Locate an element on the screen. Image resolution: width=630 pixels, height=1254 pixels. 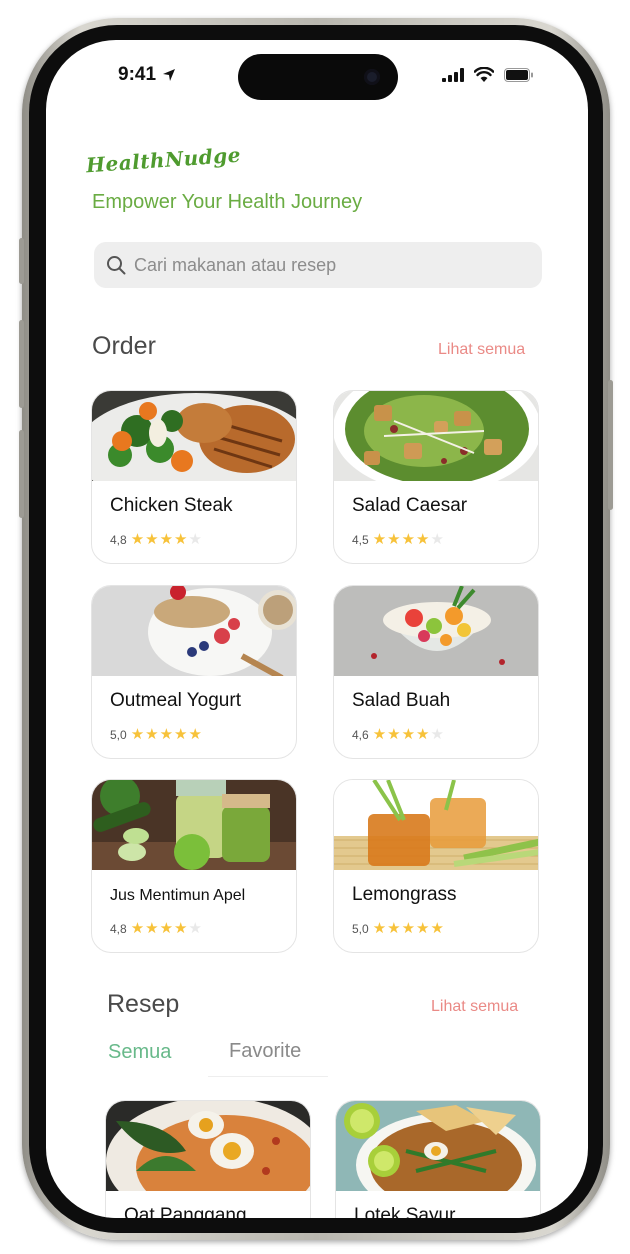
recipe-name: Oat Panggang is located at coordinates (185, 1211).